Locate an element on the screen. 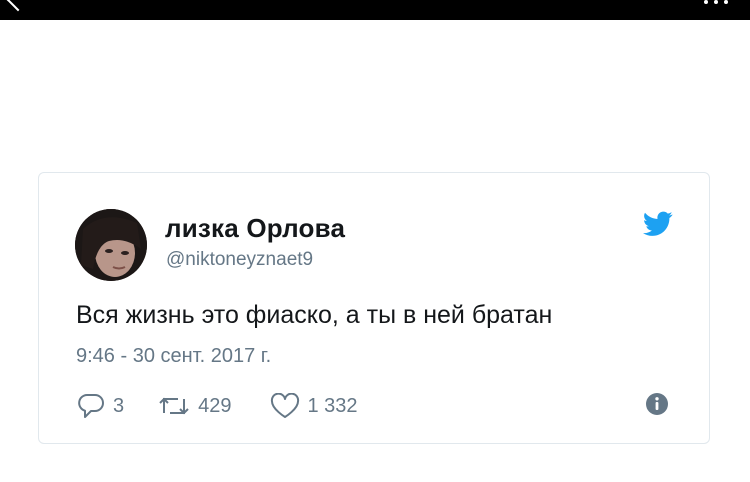 The width and height of the screenshot is (750, 482). like-count: 1 332 is located at coordinates (332, 405).